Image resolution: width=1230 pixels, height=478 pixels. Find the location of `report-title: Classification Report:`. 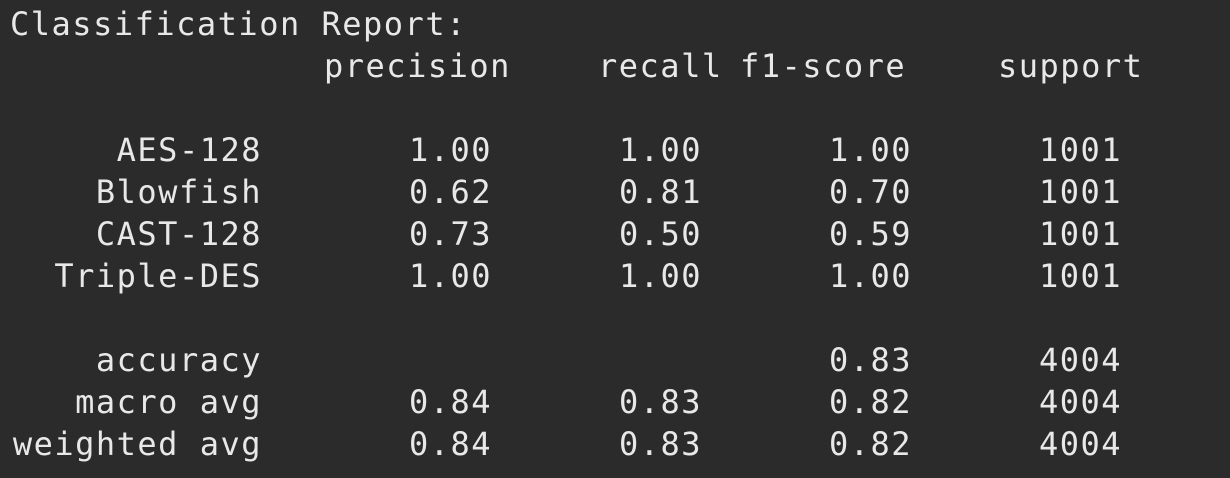

report-title: Classification Report: is located at coordinates (238, 24).